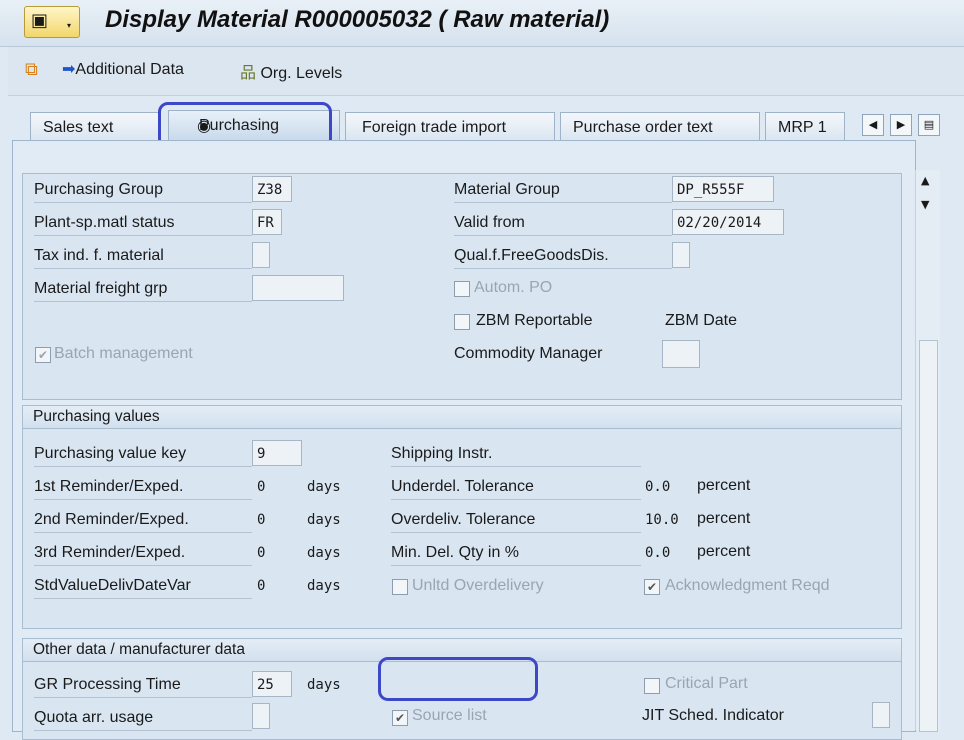 This screenshot has width=964, height=740. Describe the element at coordinates (462, 417) in the screenshot. I see `group-title: Purchasing values` at that location.